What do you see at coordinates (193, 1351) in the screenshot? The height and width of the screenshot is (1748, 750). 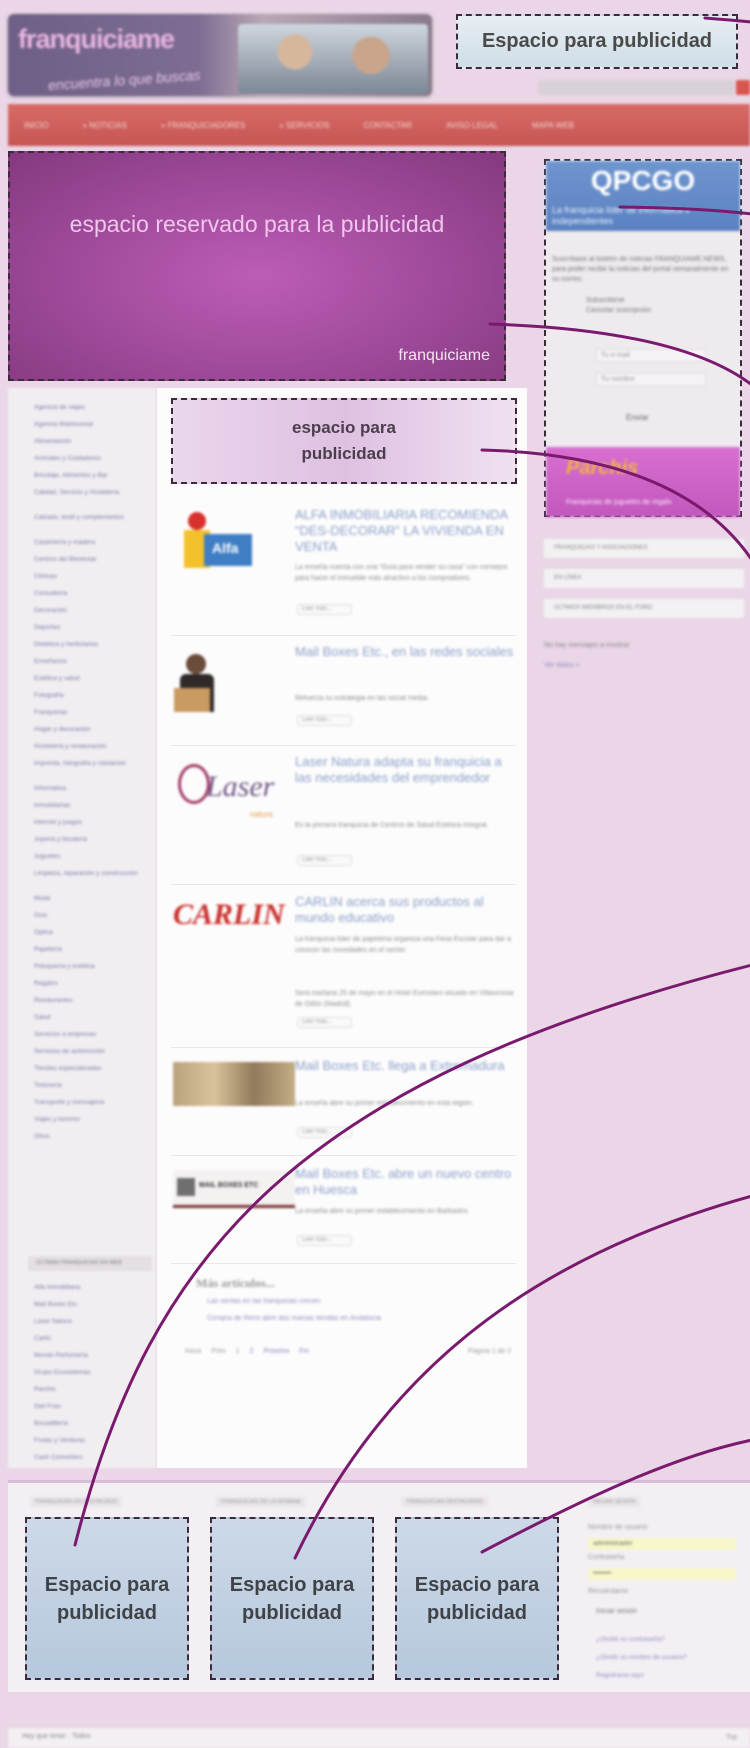 I see `pager-start: Inicio` at bounding box center [193, 1351].